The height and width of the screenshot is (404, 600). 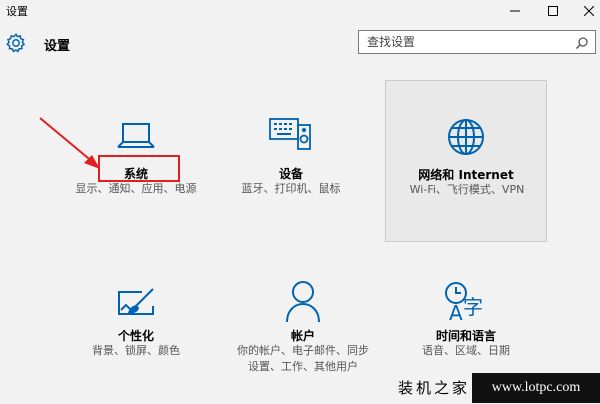 I want to click on devices-icon, so click(x=290, y=134).